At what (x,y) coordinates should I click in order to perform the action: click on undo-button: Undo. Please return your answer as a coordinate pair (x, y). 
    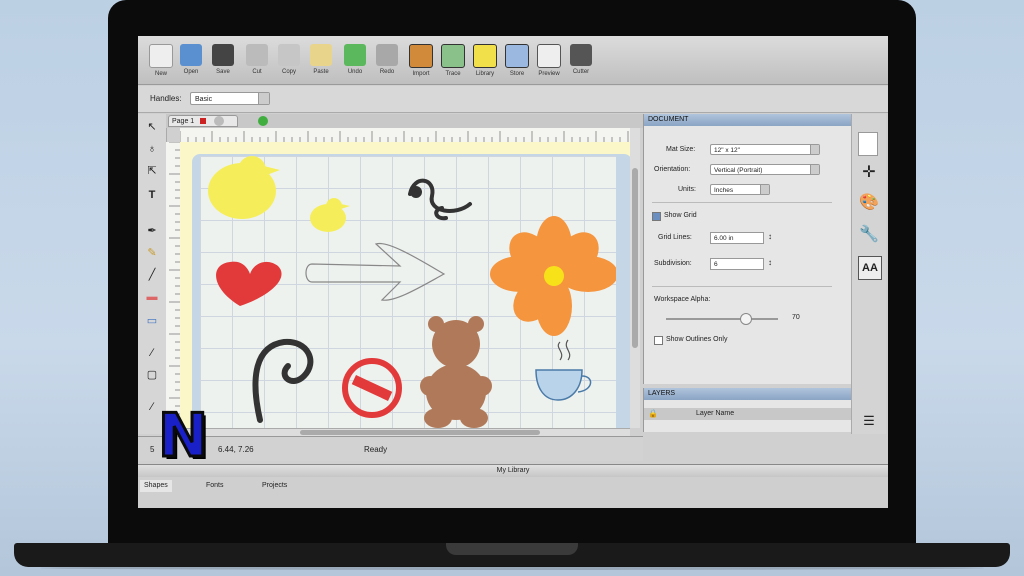
    Looking at the image, I should click on (355, 64).